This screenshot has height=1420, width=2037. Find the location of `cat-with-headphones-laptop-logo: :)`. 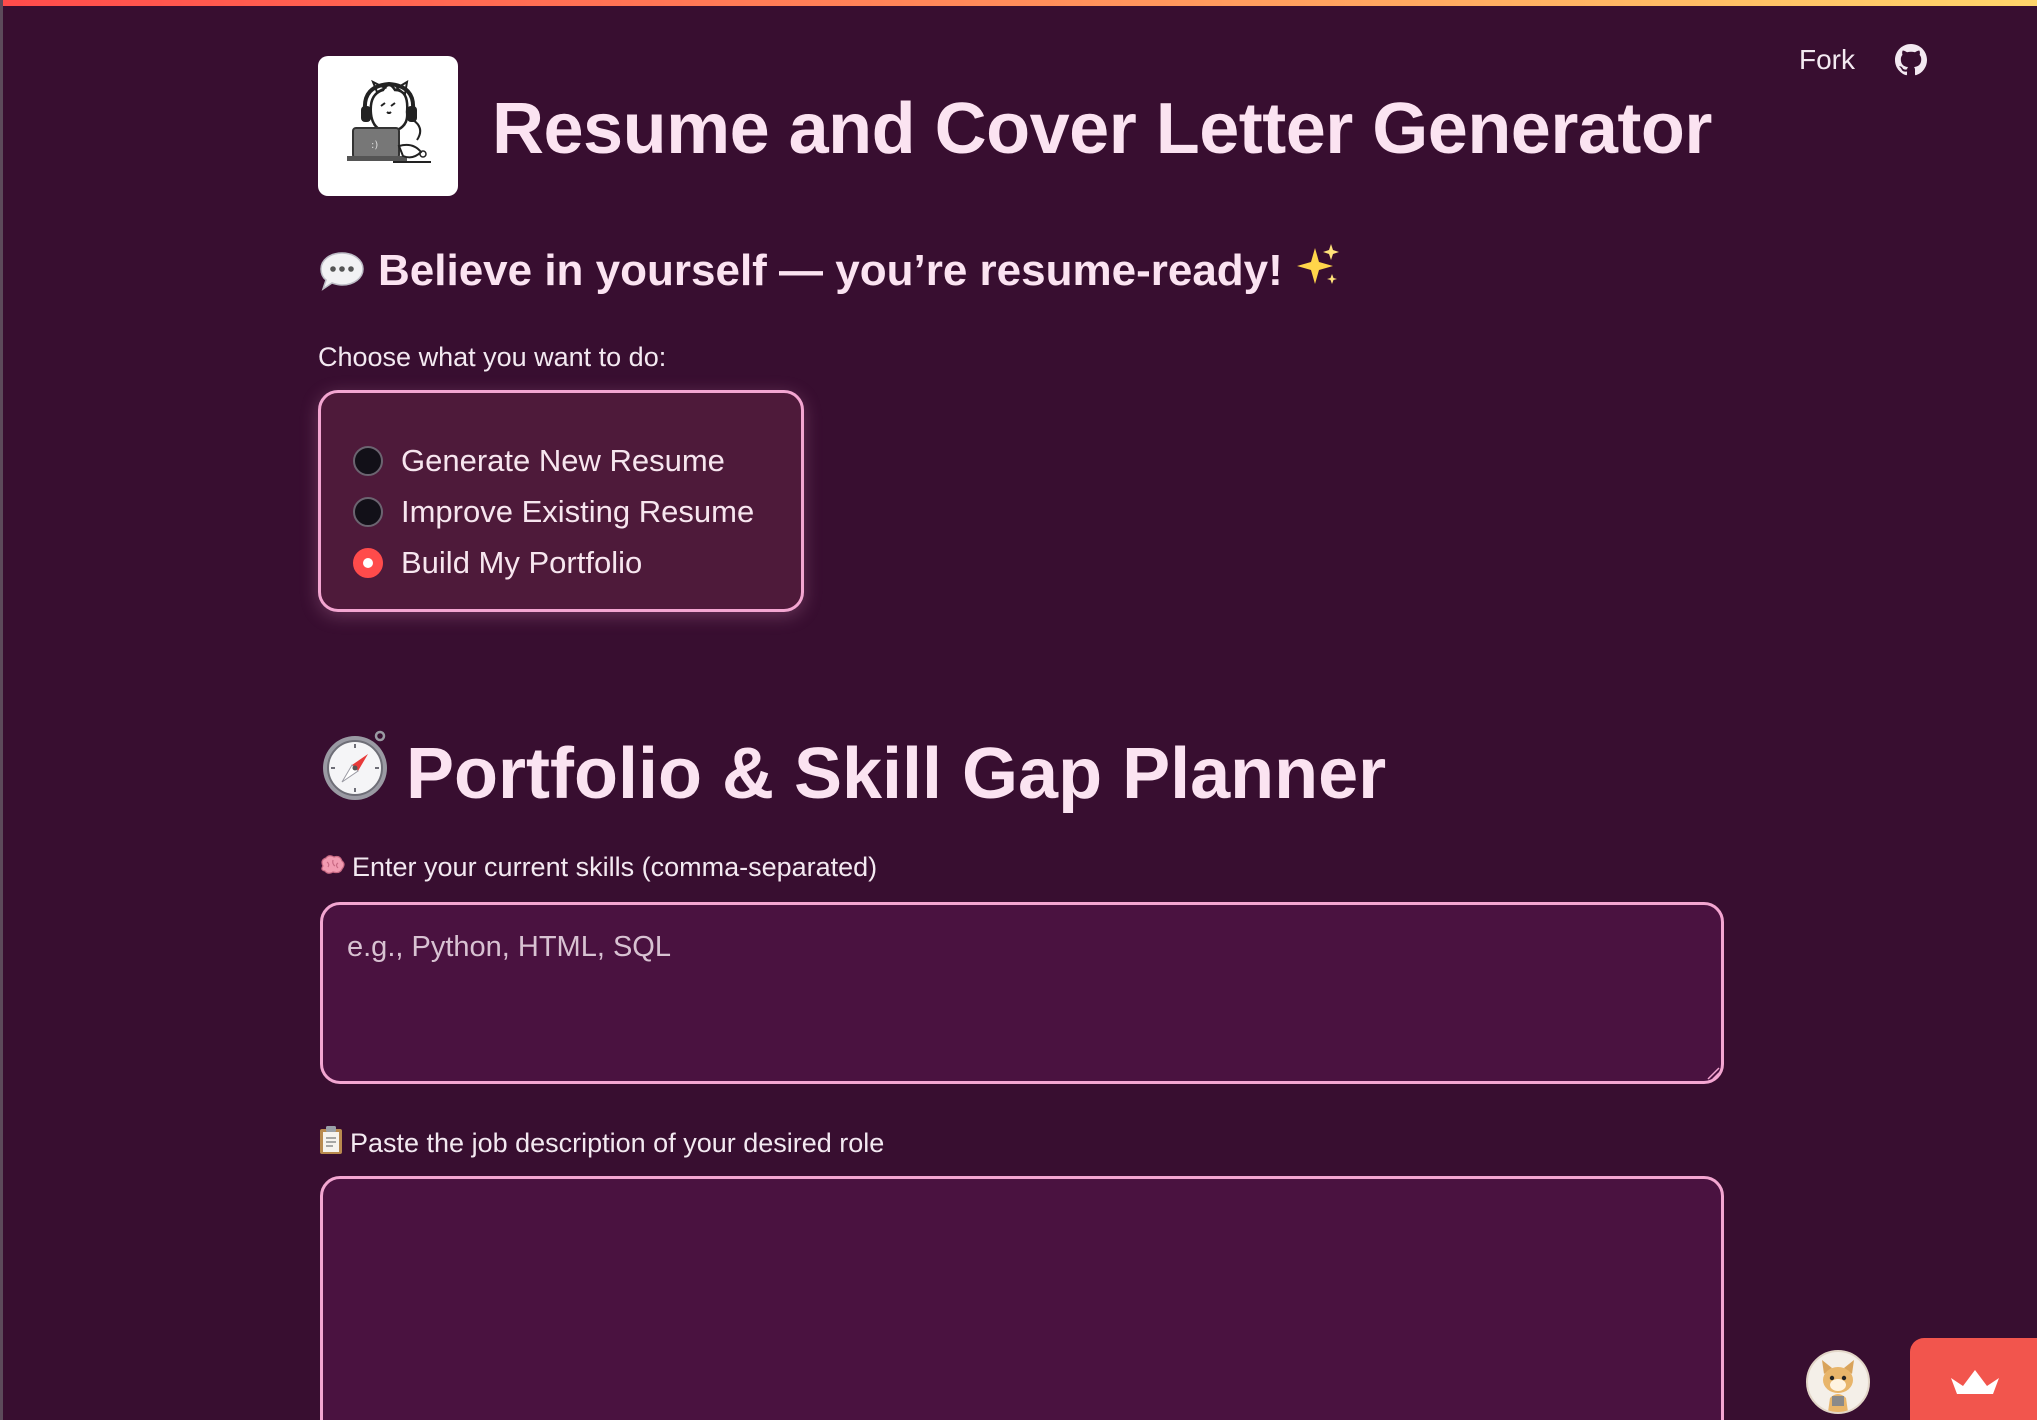

cat-with-headphones-laptop-logo: :) is located at coordinates (389, 121).